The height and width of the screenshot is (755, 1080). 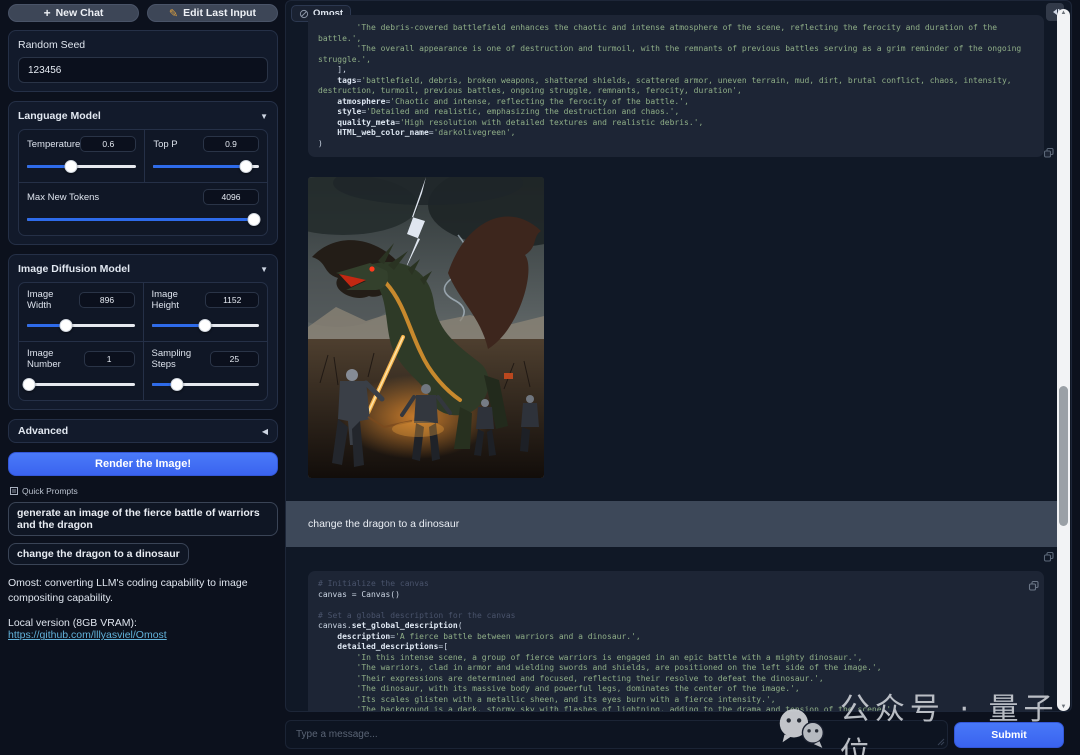 What do you see at coordinates (43, 431) in the screenshot?
I see `advanced-title: Advanced` at bounding box center [43, 431].